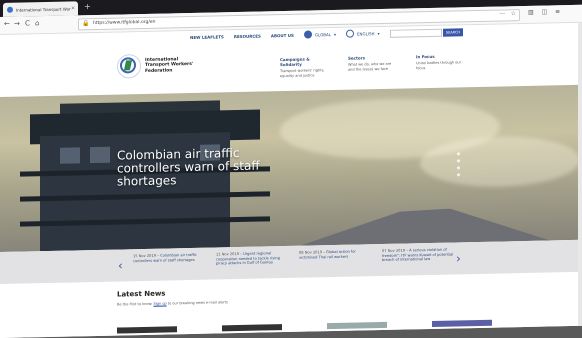  I want to click on prev-arrow-icon: ‹, so click(120, 265).